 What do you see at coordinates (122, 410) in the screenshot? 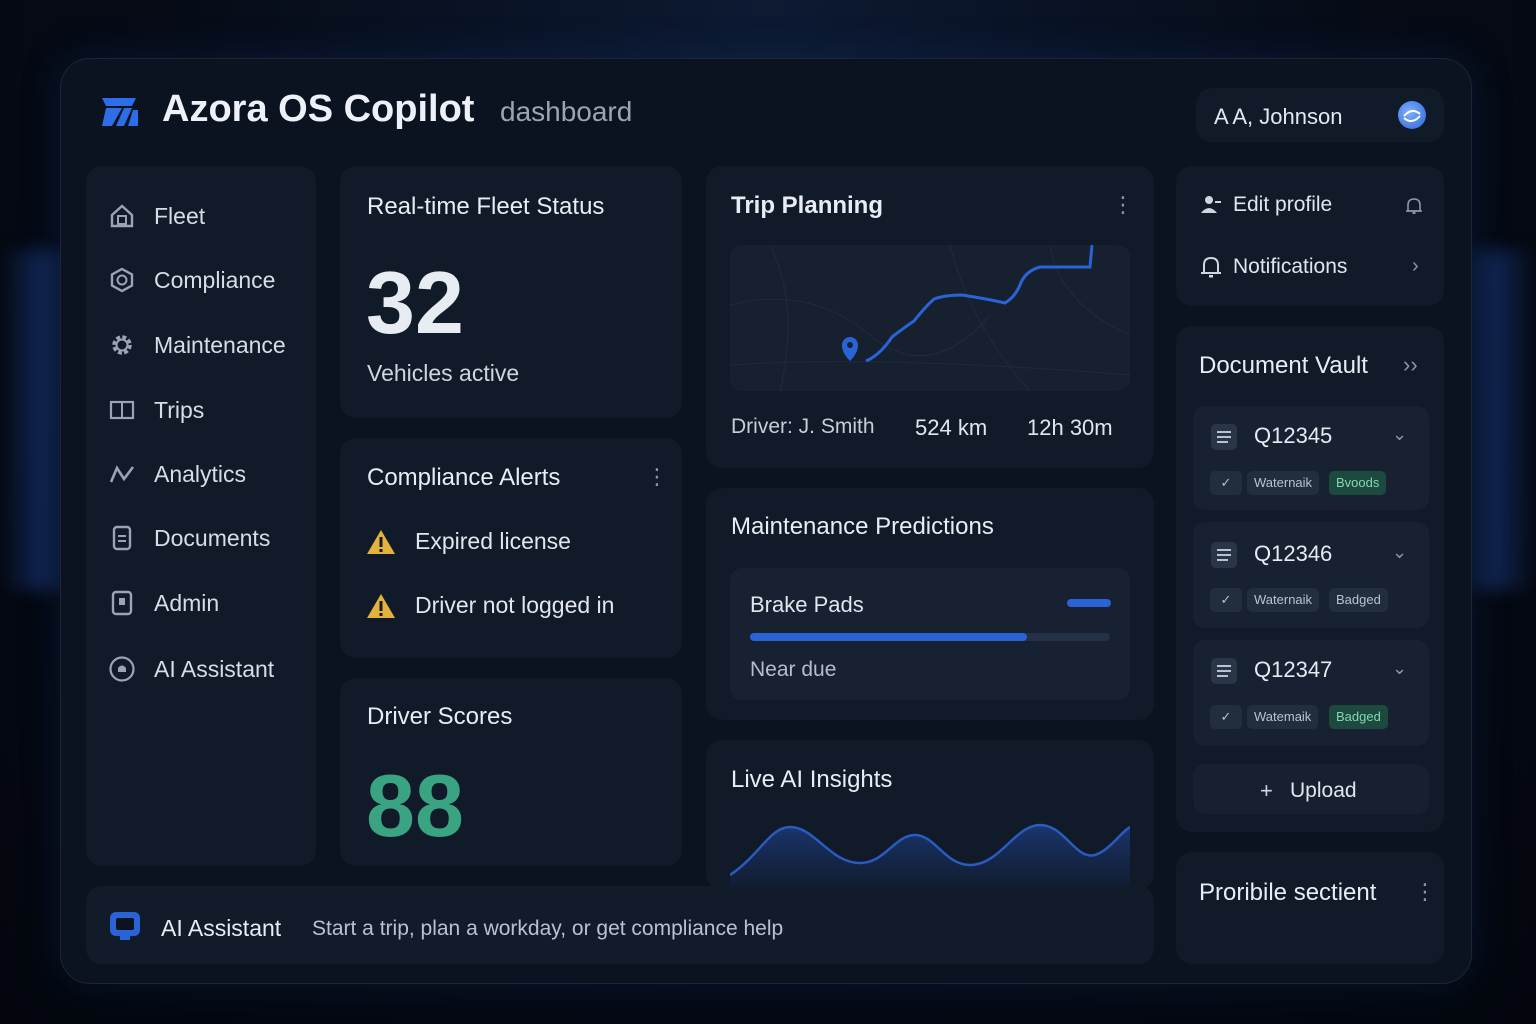
I see `map-panel-icon` at bounding box center [122, 410].